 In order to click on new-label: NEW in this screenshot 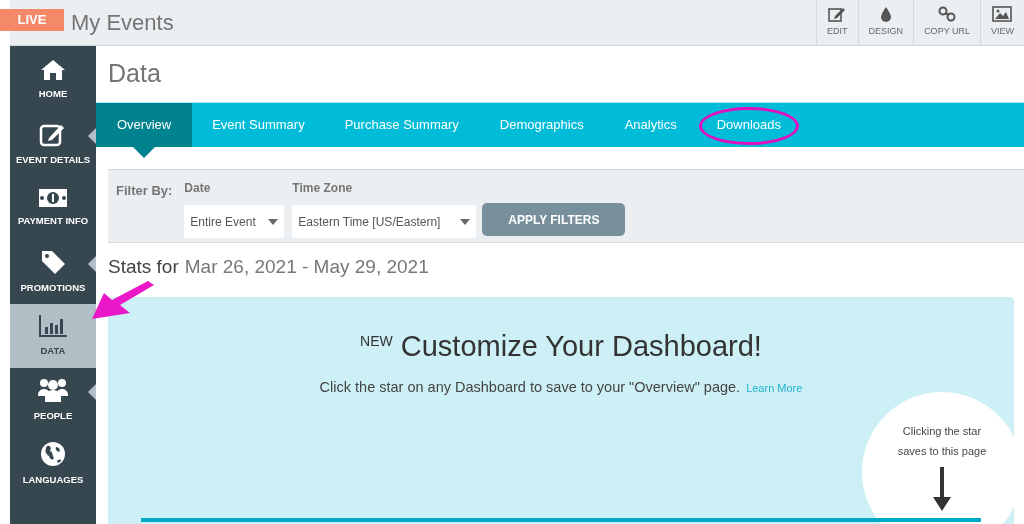, I will do `click(376, 341)`.